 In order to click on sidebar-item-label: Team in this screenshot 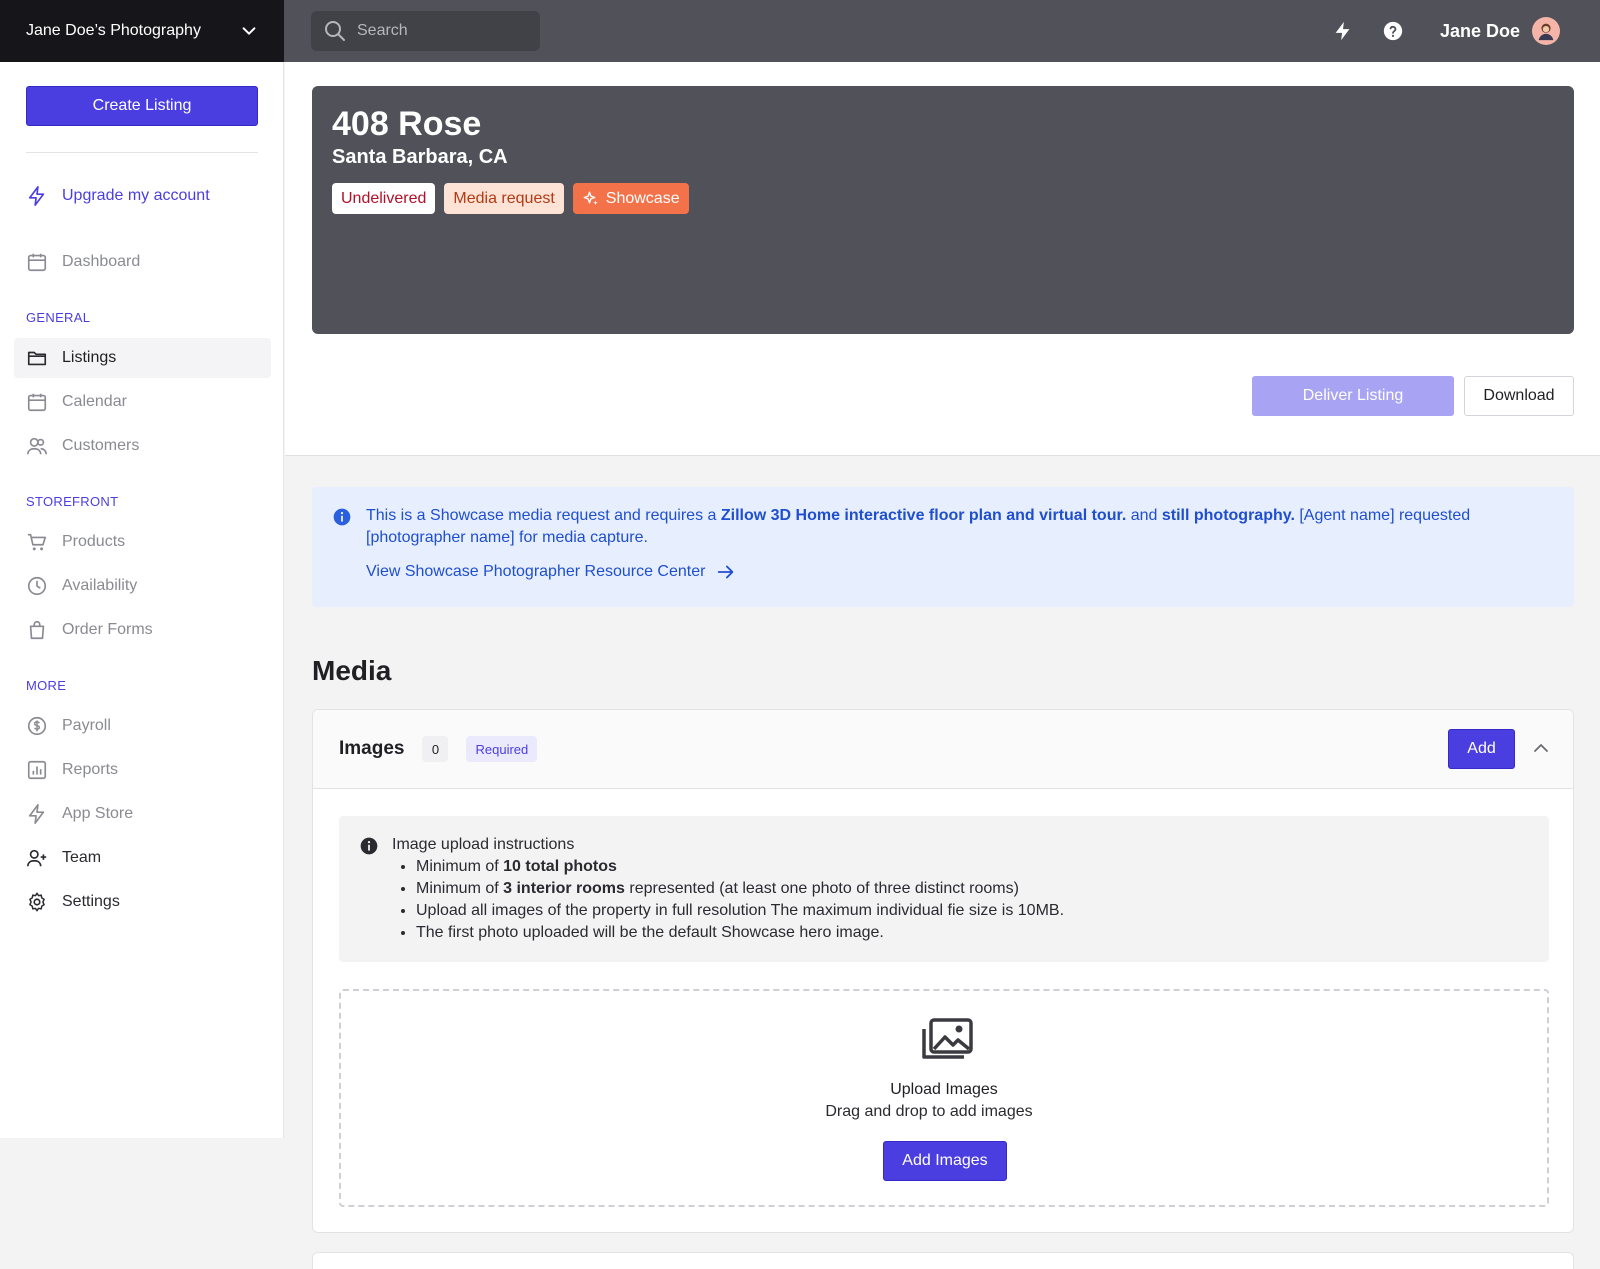, I will do `click(82, 857)`.